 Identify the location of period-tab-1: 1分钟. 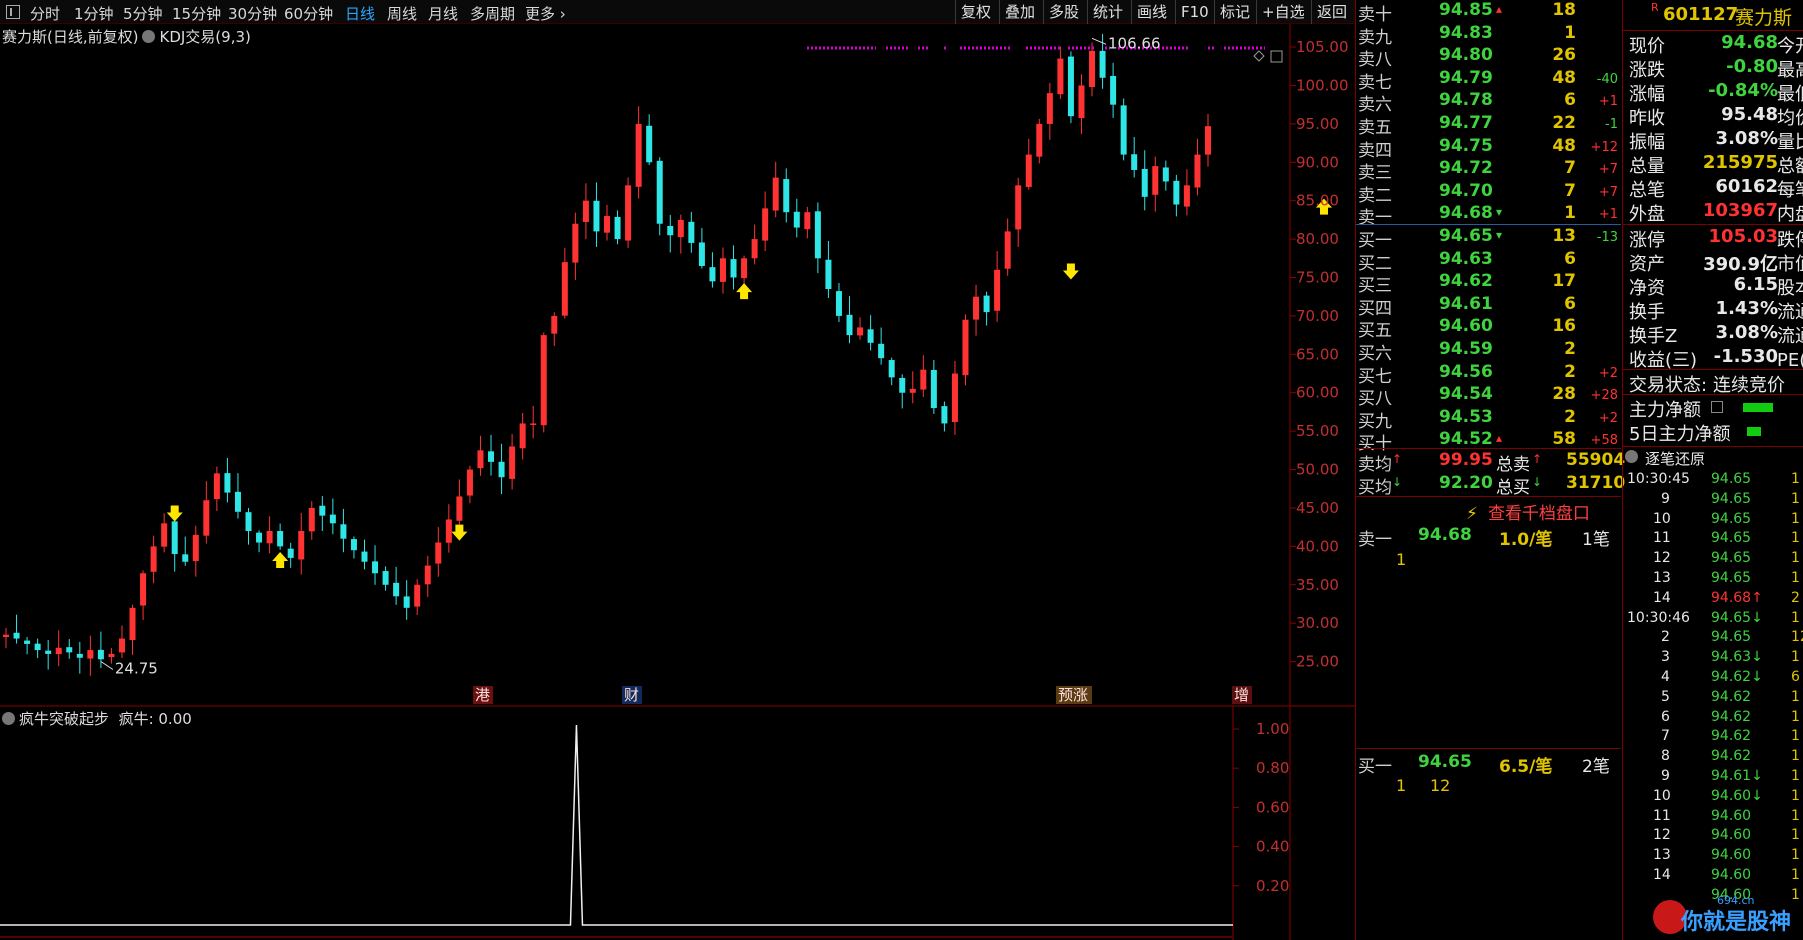
(94, 13).